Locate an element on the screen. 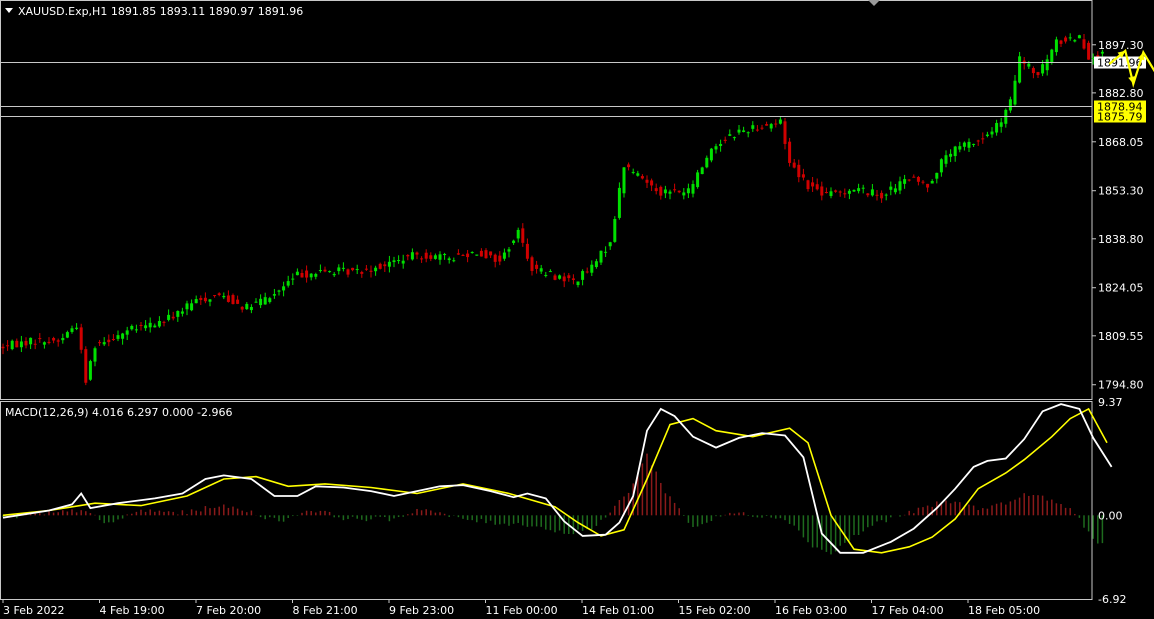 The height and width of the screenshot is (619, 1154). horizontal-lines: 1891.961878.941875.79 is located at coordinates (573, 90).